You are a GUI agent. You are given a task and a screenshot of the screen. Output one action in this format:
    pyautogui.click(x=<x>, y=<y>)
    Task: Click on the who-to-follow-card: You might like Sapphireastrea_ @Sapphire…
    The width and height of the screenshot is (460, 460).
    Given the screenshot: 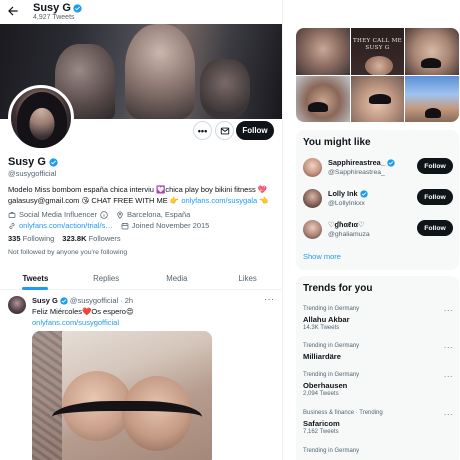 What is the action you would take?
    pyautogui.click(x=377, y=200)
    